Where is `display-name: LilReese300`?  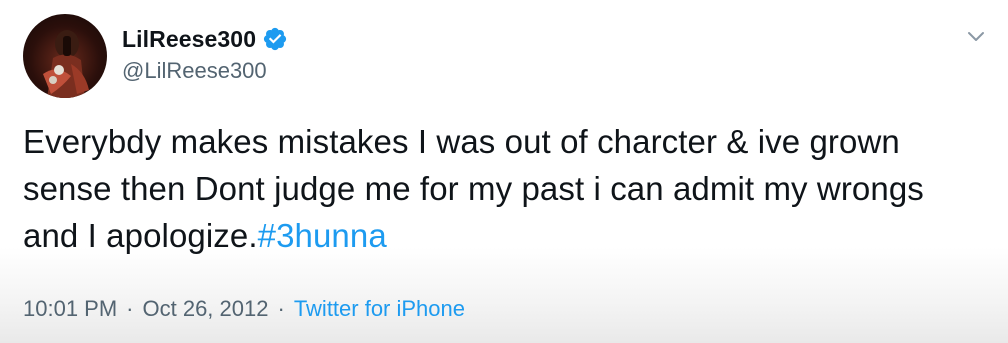
display-name: LilReese300 is located at coordinates (189, 39).